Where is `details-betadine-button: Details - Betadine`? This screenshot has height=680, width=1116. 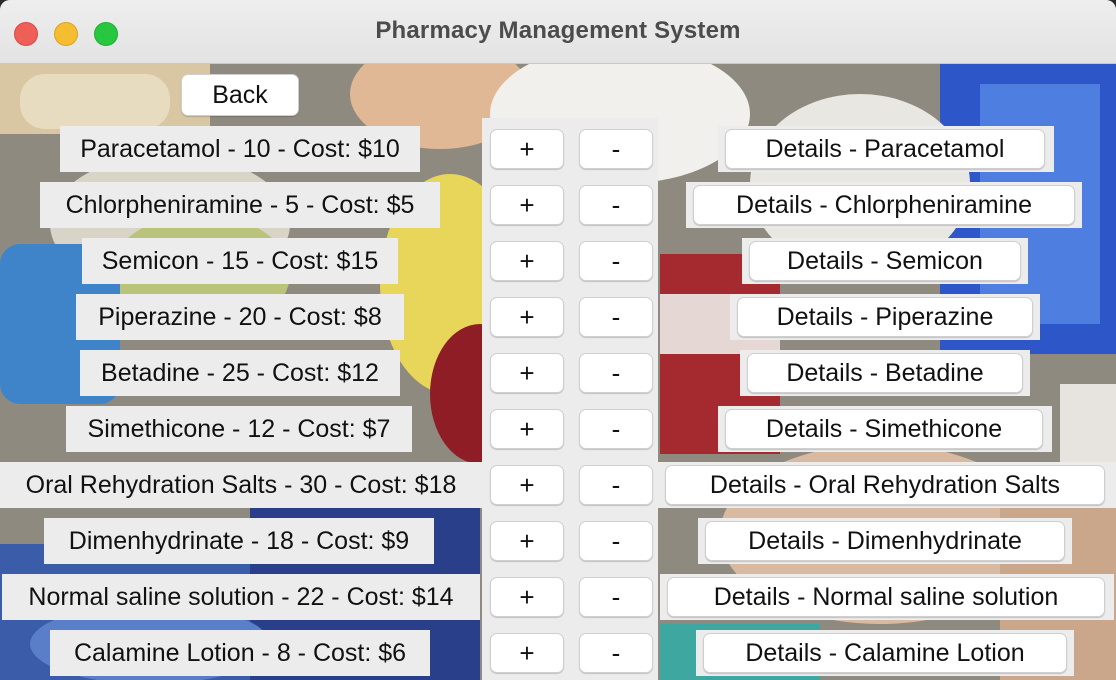 details-betadine-button: Details - Betadine is located at coordinates (885, 373).